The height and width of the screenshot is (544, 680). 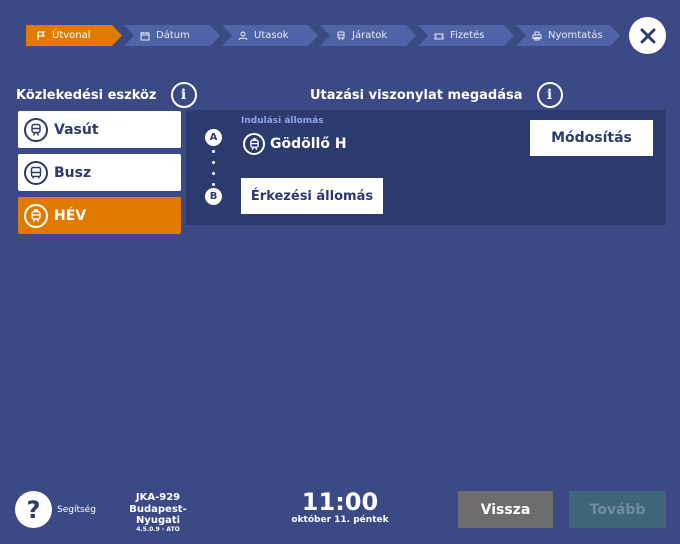 I want to click on step-print: Nyomtatás, so click(x=568, y=35).